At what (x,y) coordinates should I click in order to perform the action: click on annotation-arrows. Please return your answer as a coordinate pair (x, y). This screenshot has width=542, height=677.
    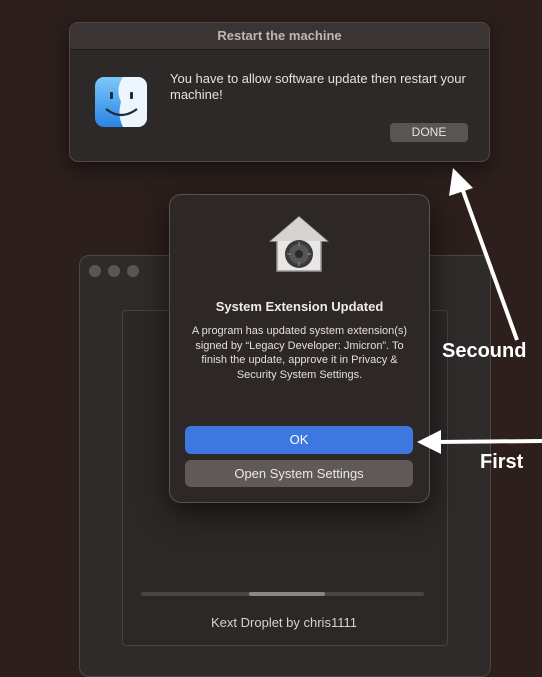
    Looking at the image, I should click on (479, 311).